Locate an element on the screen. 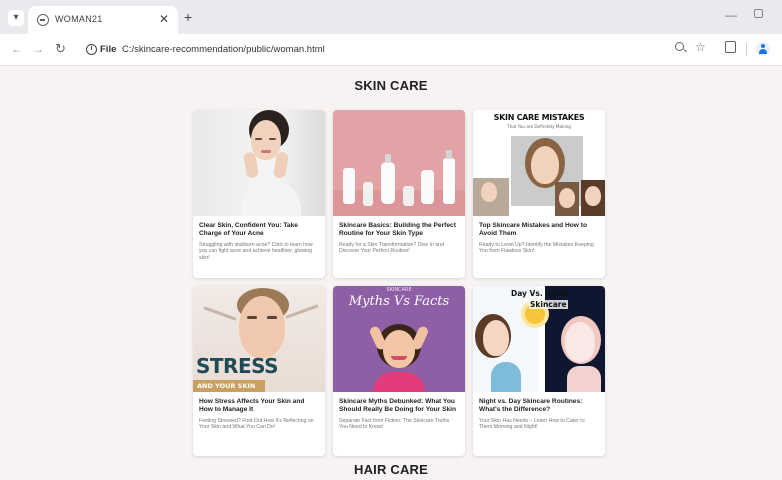  page-favicon-icon is located at coordinates (43, 20).